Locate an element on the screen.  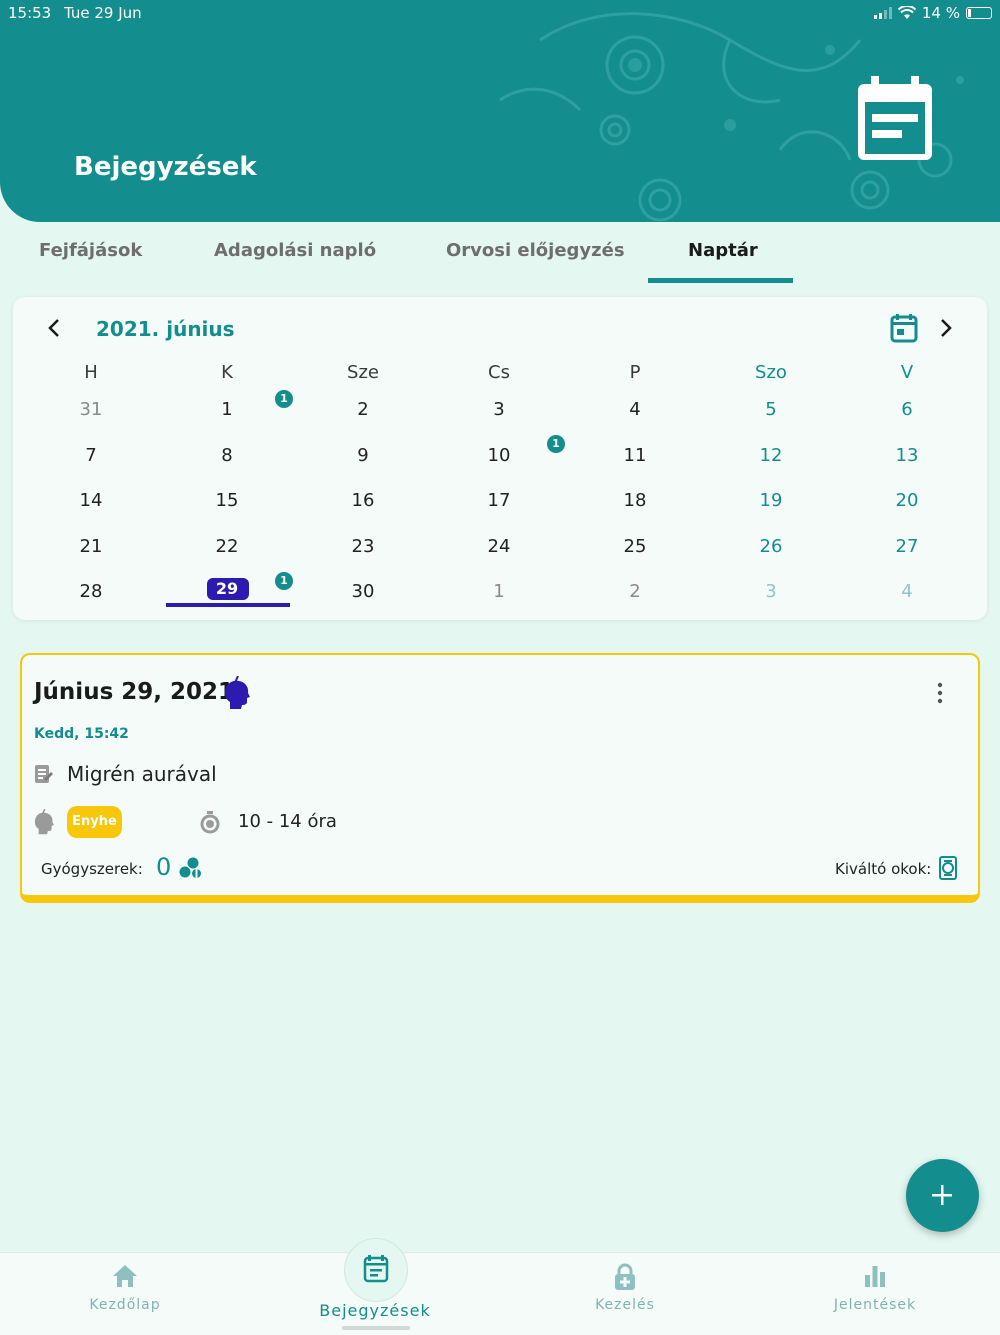
calendar-day: 12 is located at coordinates (771, 455).